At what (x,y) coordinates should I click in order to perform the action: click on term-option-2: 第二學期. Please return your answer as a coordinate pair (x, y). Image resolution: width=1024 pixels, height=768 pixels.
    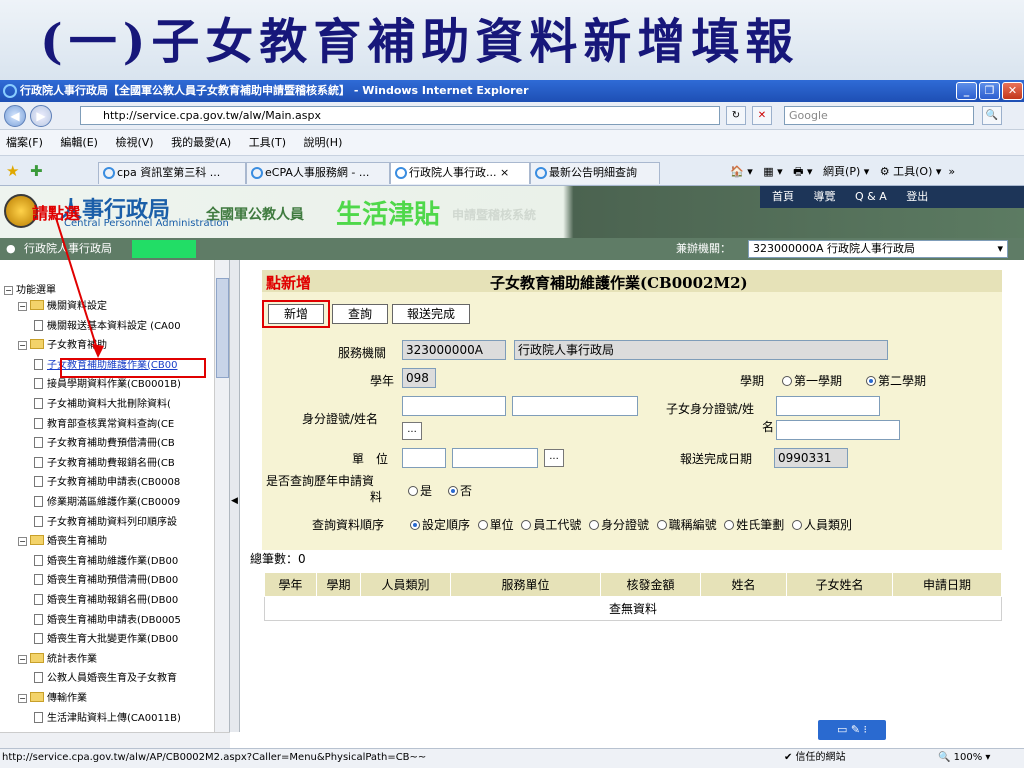
    Looking at the image, I should click on (896, 380).